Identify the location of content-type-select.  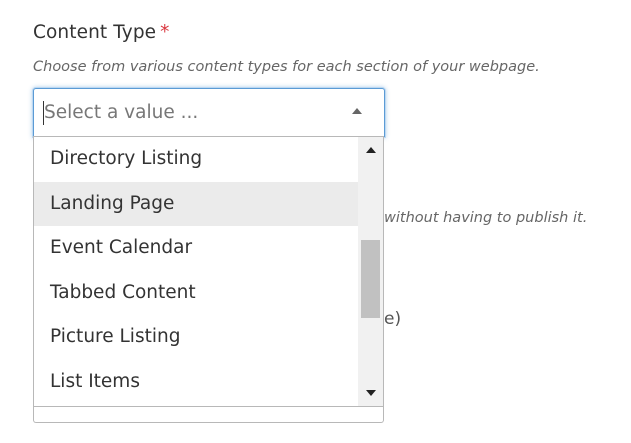
(209, 112).